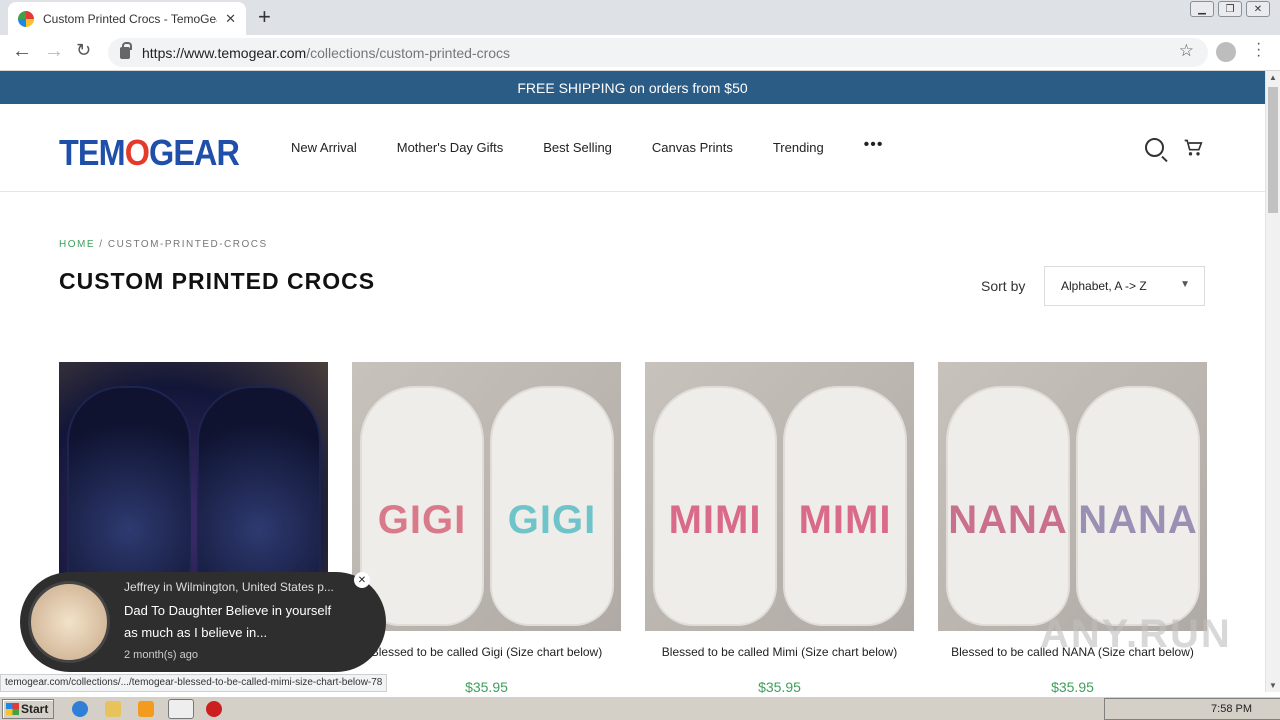 This screenshot has height=720, width=1280. I want to click on logo-text-3: GEAR, so click(194, 152).